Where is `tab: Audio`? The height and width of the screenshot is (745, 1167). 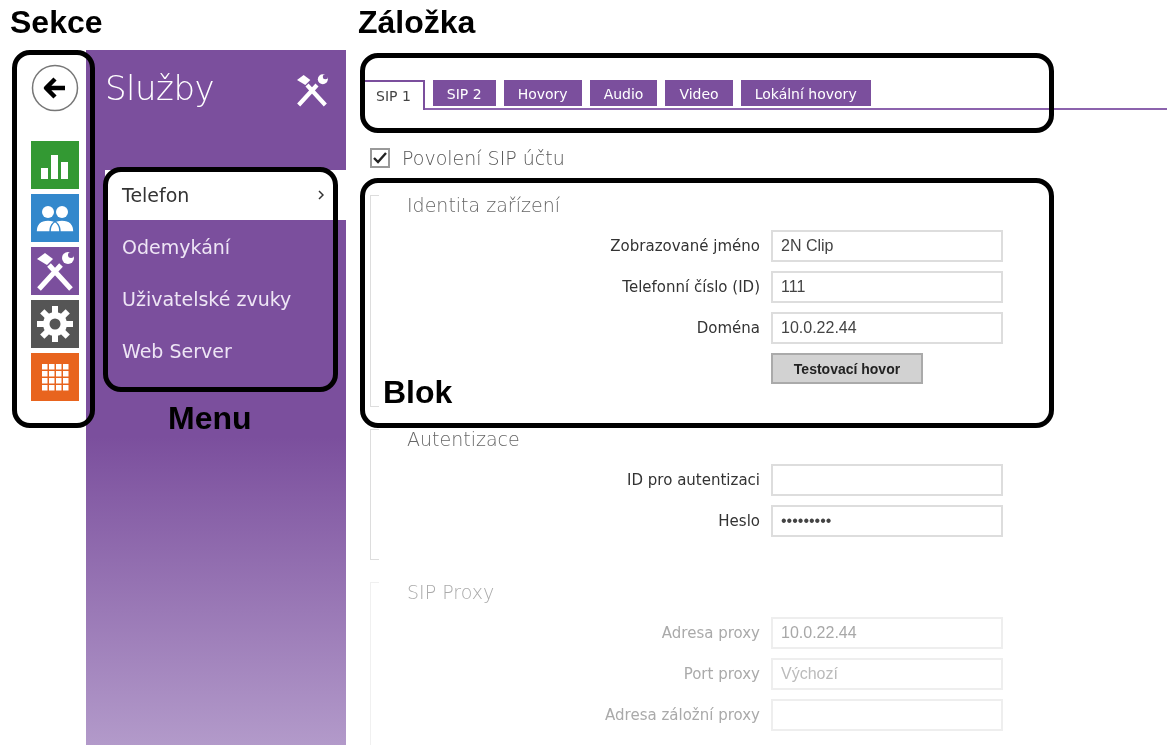
tab: Audio is located at coordinates (623, 93).